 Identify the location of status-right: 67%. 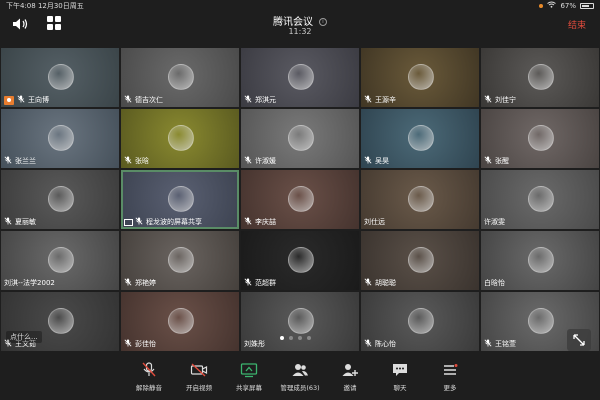
(566, 5).